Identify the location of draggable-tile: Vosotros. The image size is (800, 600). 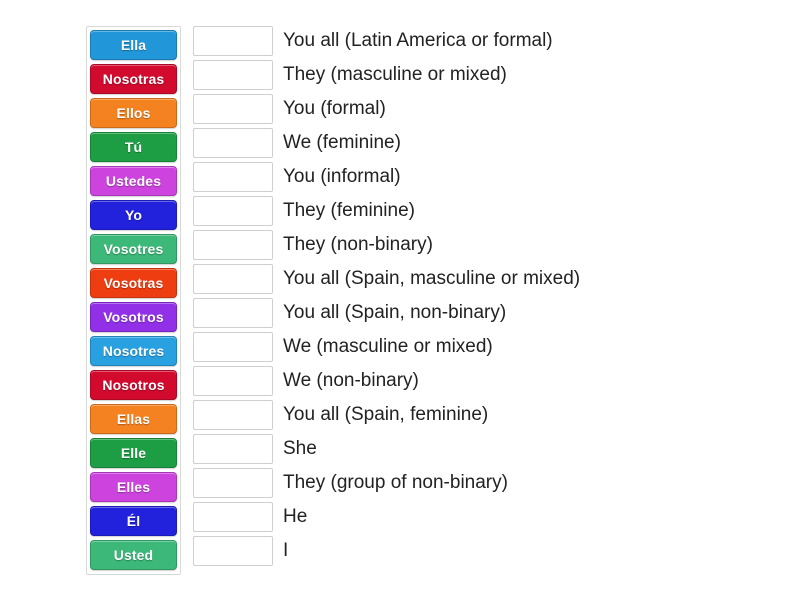
(133, 317).